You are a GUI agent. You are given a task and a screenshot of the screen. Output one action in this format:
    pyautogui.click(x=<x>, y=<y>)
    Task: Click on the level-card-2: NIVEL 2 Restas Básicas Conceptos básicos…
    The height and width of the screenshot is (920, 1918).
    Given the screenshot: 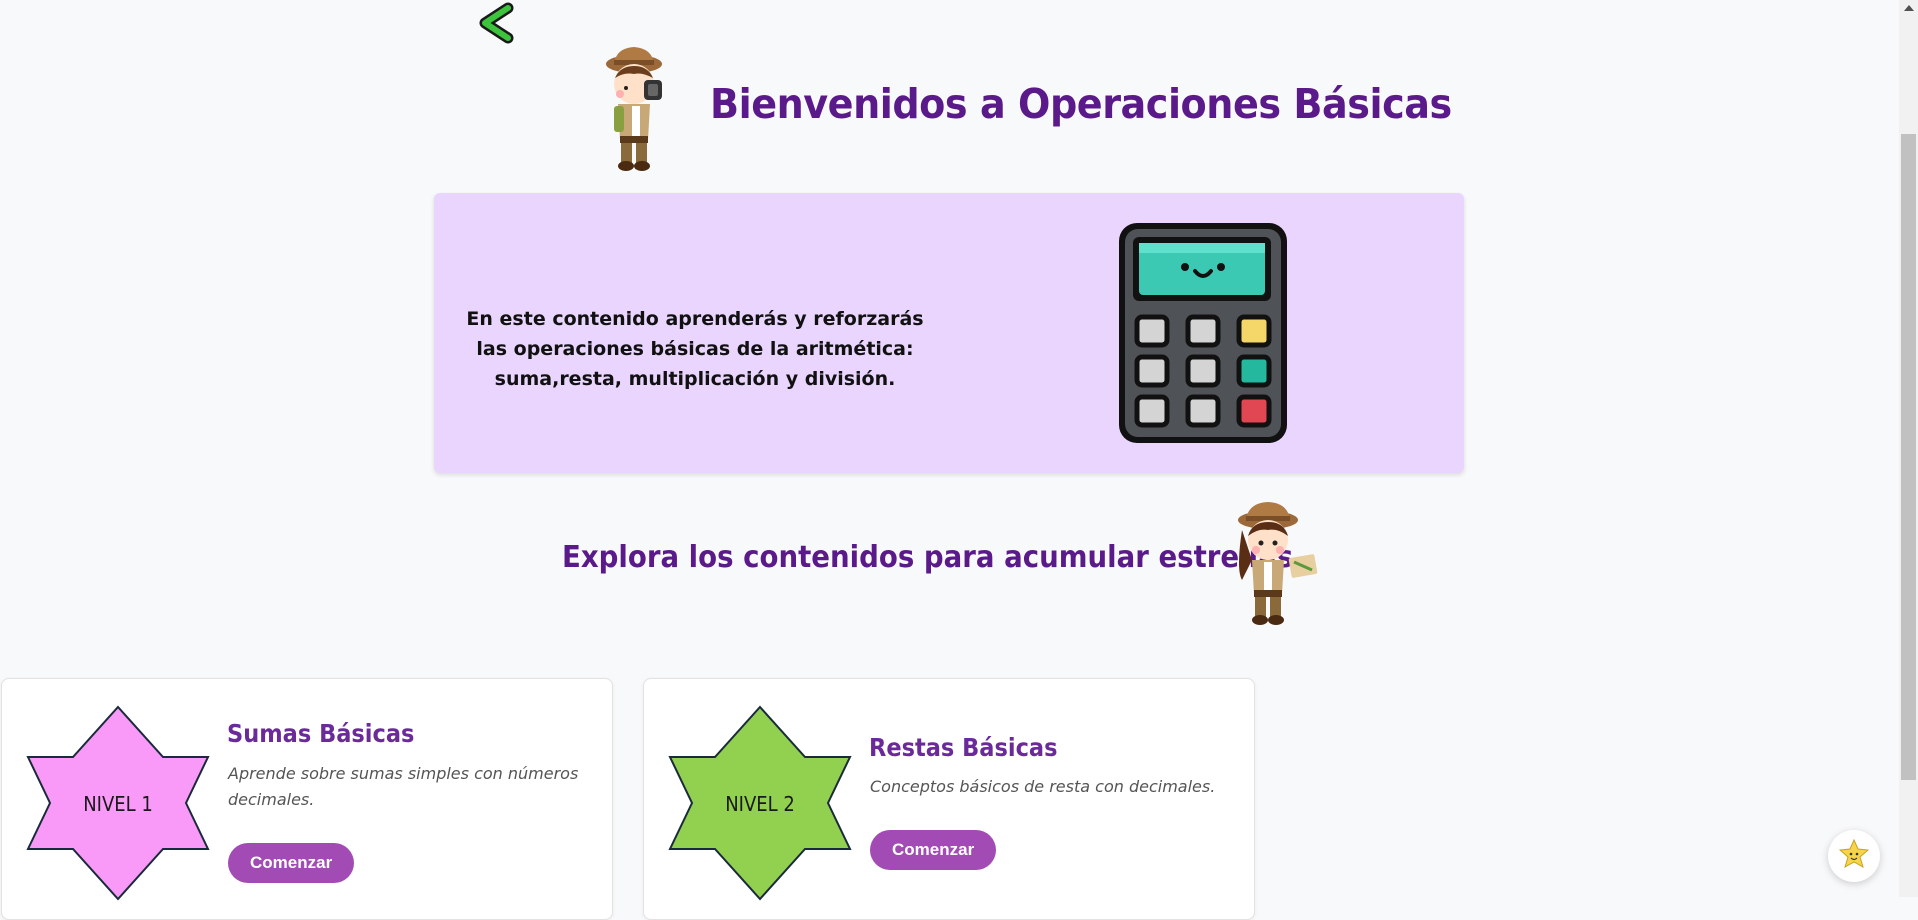 What is the action you would take?
    pyautogui.click(x=949, y=799)
    